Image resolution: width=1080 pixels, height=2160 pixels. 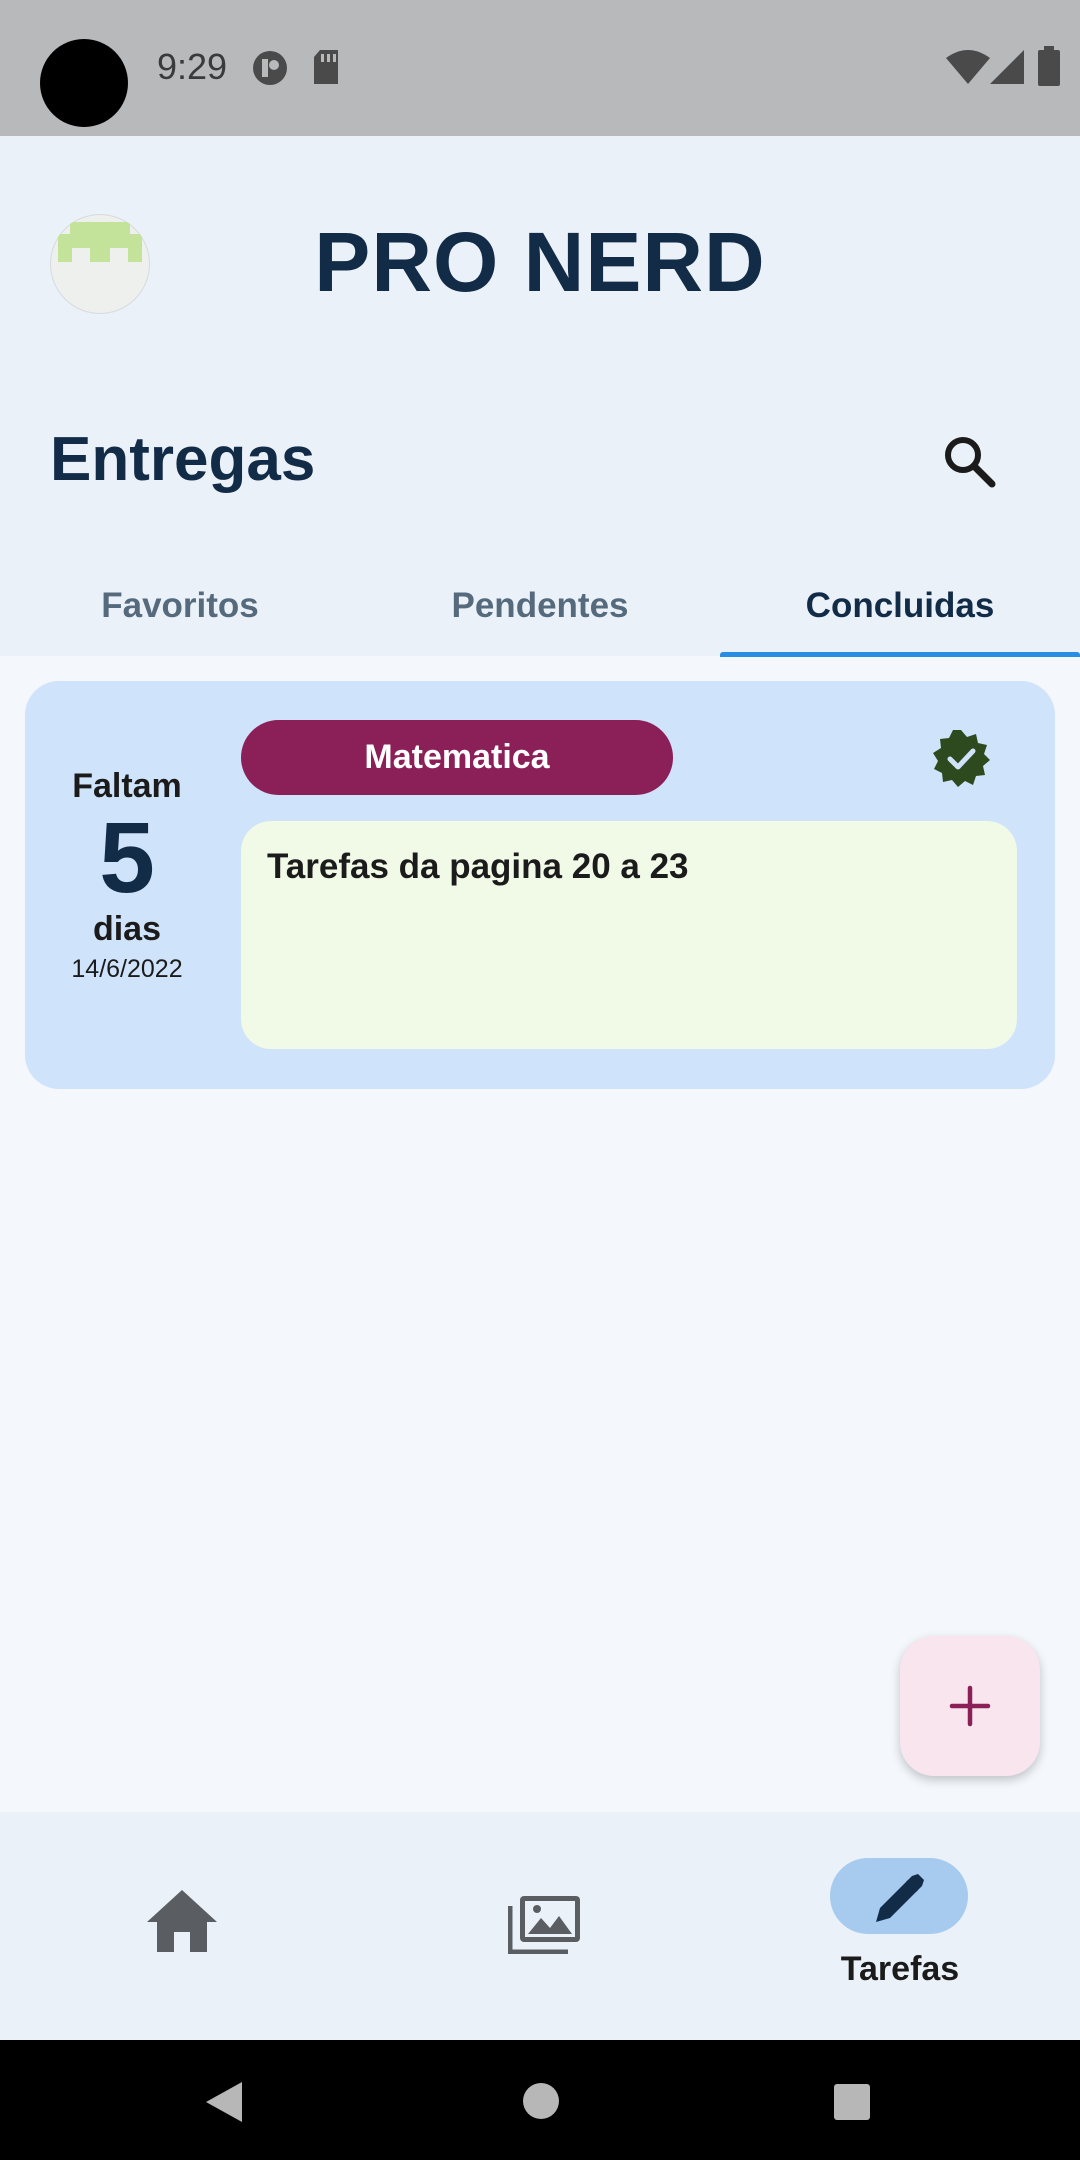 What do you see at coordinates (127, 858) in the screenshot?
I see `days-left: 5` at bounding box center [127, 858].